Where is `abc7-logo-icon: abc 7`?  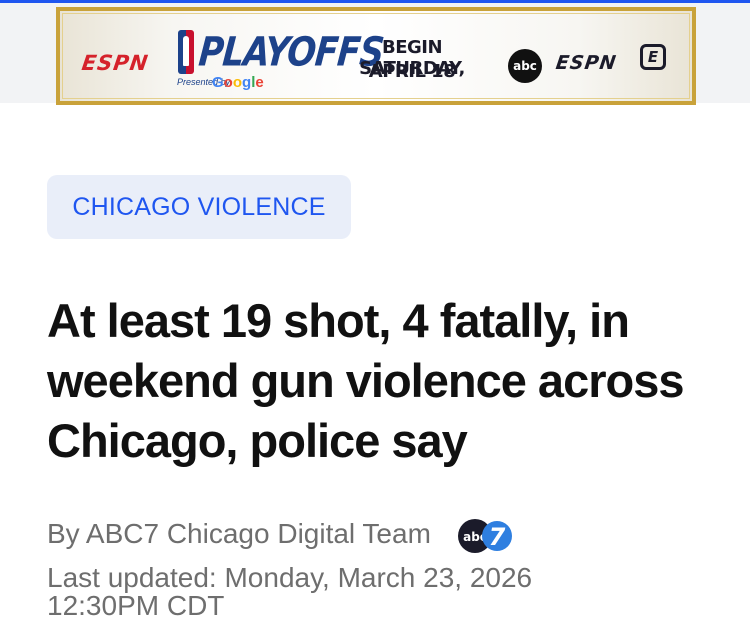 abc7-logo-icon: abc 7 is located at coordinates (485, 536).